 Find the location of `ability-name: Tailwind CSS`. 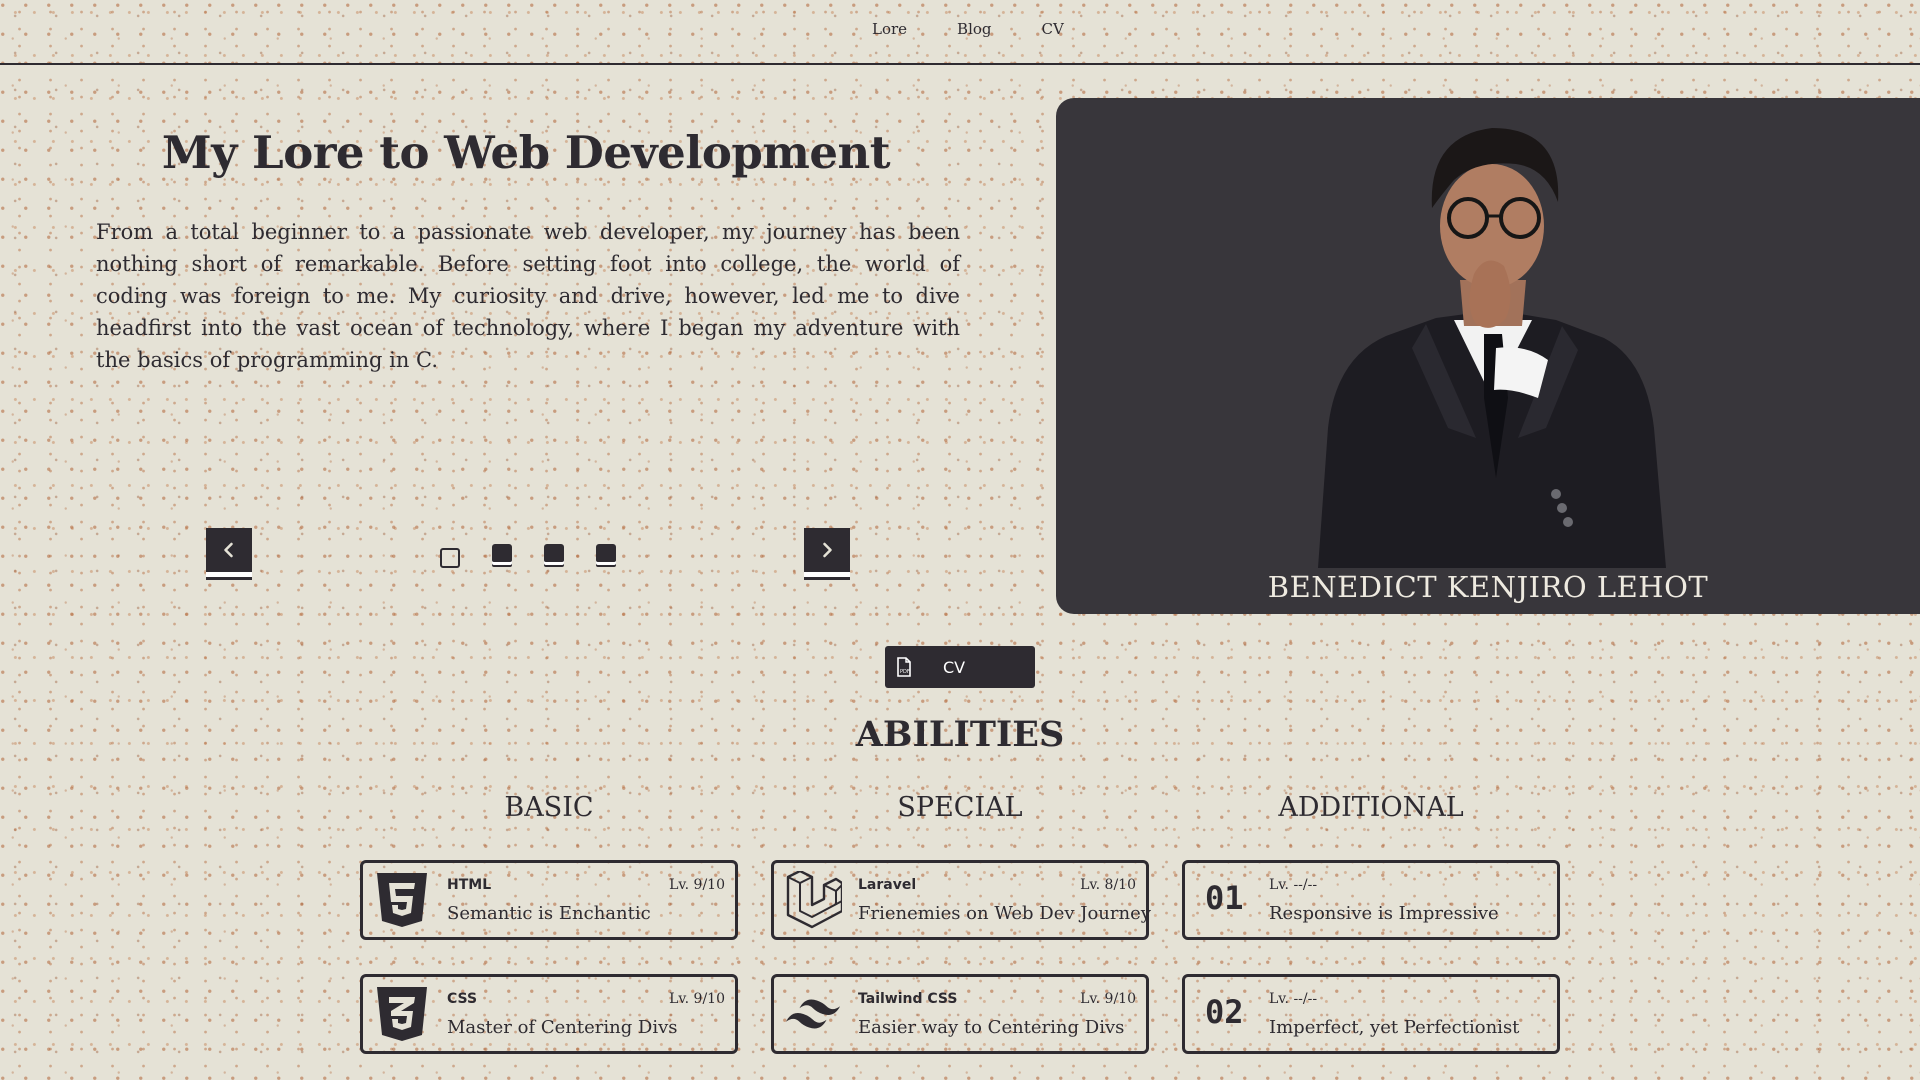

ability-name: Tailwind CSS is located at coordinates (908, 999).